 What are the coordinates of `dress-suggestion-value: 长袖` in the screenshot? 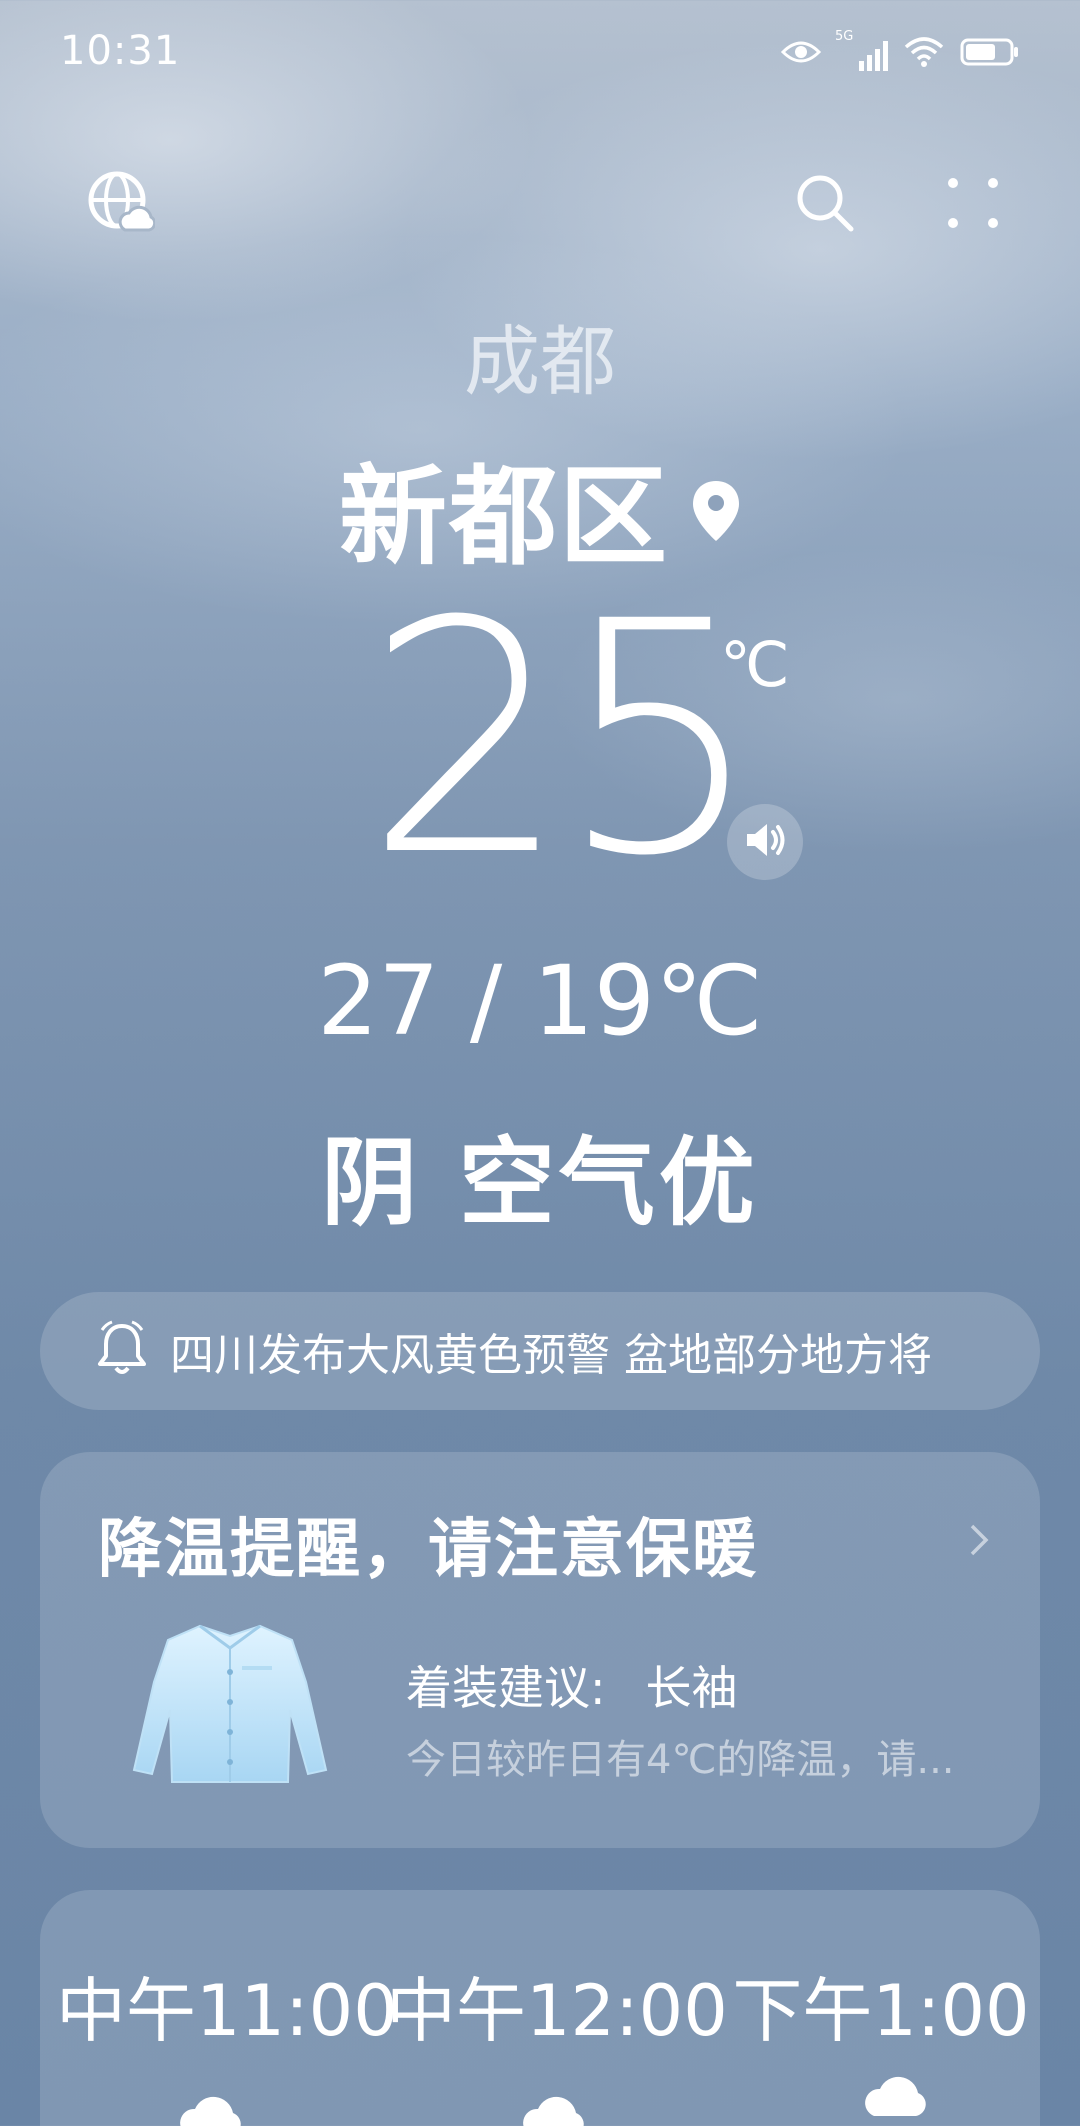 It's located at (691, 1688).